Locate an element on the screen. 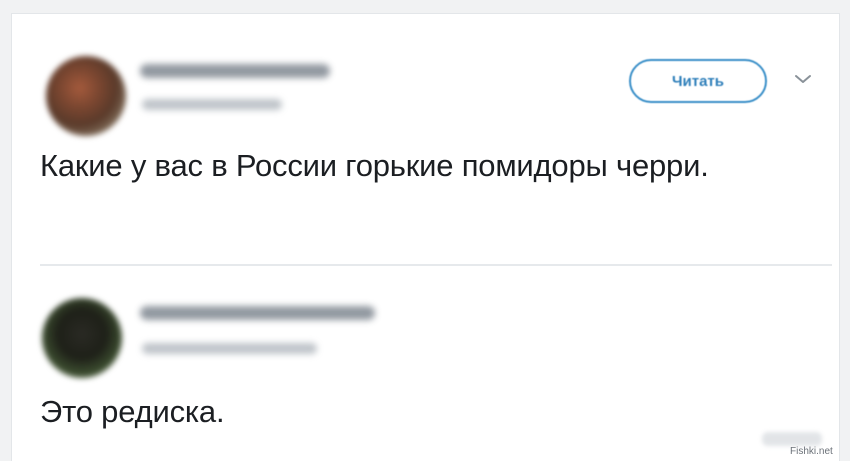 The image size is (850, 461). watermark-text: Fishki.net is located at coordinates (811, 451).